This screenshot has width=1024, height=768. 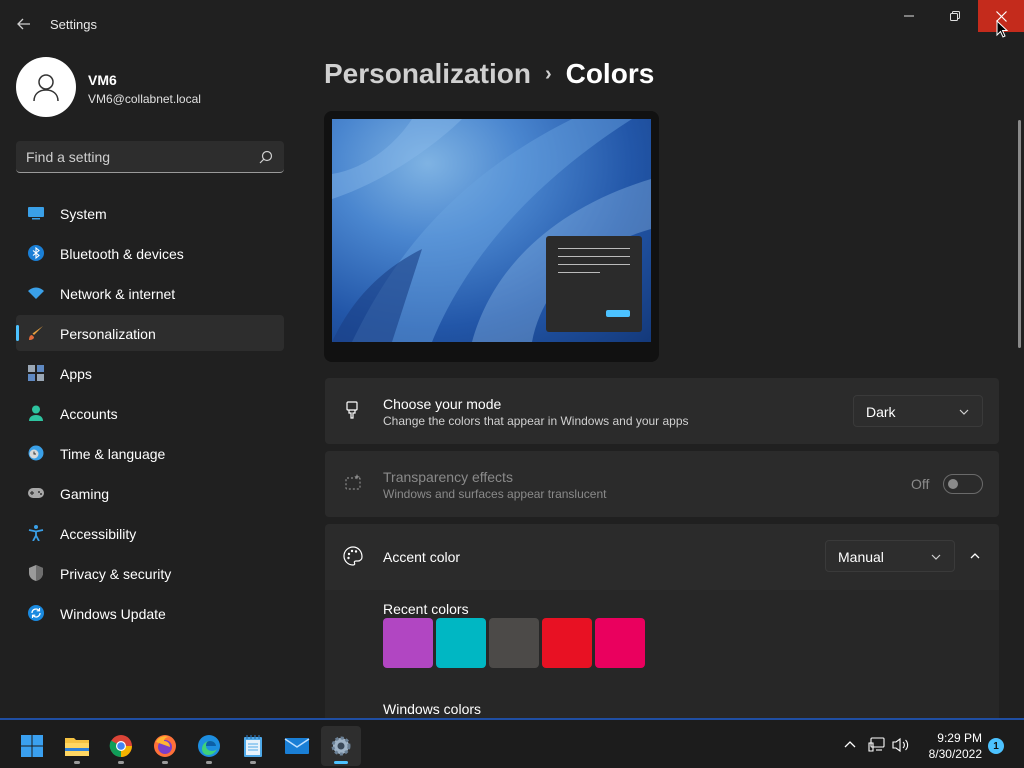 I want to click on scrollbar, so click(x=1019, y=234).